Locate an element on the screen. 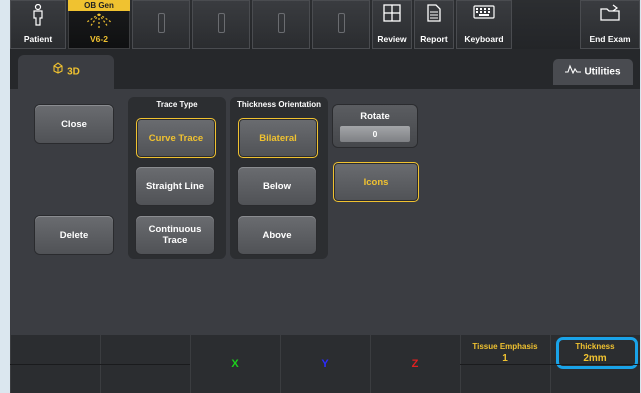 The image size is (641, 393). axis-x-control: X is located at coordinates (235, 364).